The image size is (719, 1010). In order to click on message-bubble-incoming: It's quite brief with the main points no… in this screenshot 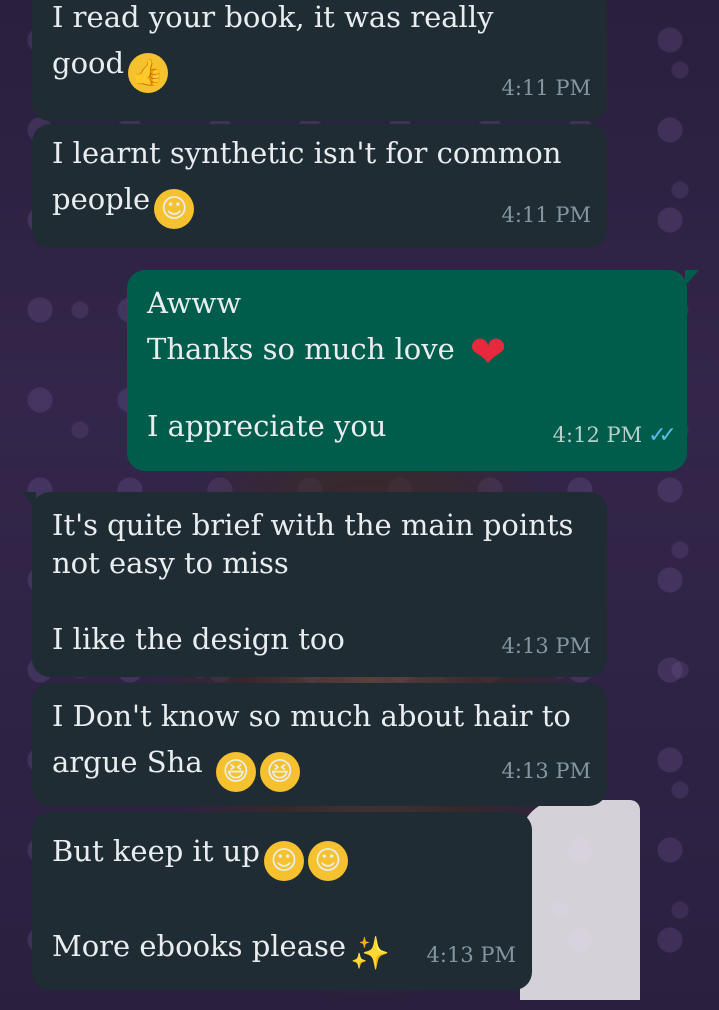, I will do `click(314, 584)`.